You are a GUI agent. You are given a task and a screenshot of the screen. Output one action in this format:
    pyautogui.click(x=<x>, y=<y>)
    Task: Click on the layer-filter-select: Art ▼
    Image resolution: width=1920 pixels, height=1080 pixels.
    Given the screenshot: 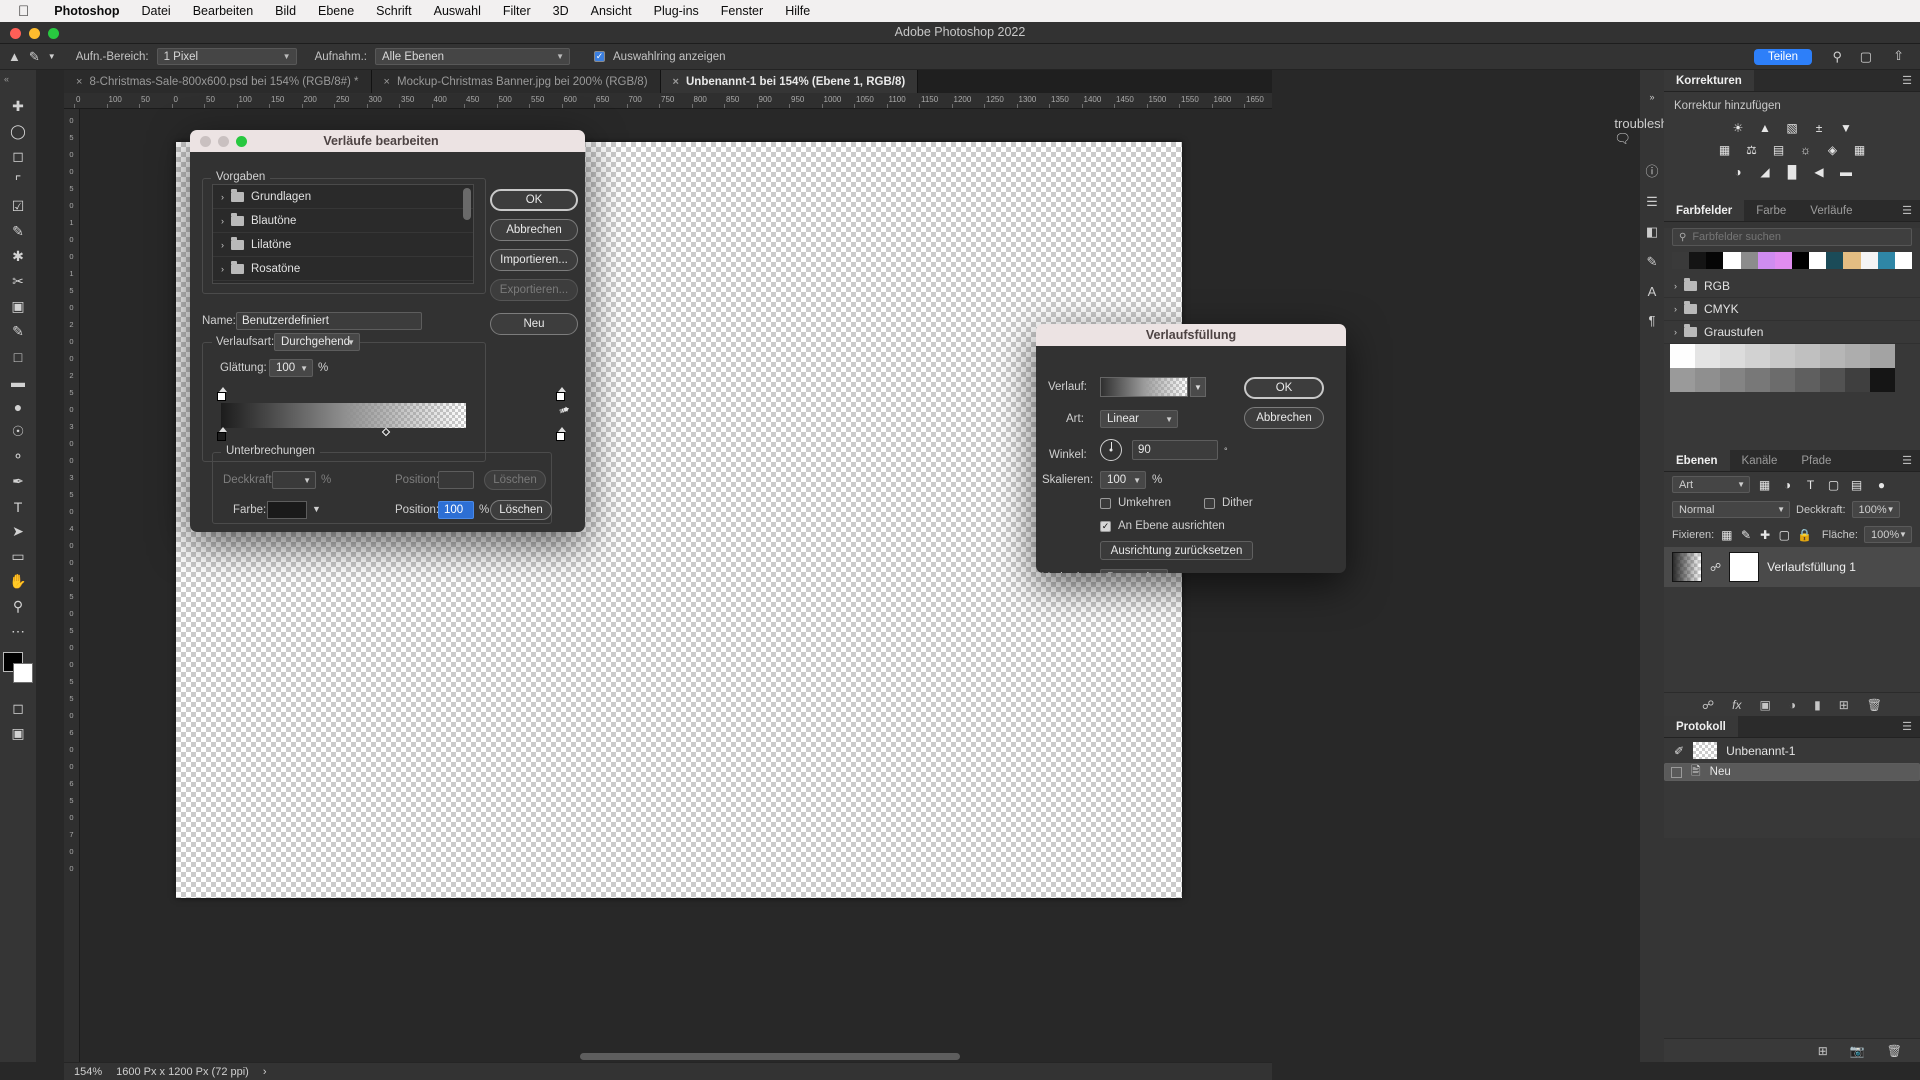 What is the action you would take?
    pyautogui.click(x=1711, y=484)
    